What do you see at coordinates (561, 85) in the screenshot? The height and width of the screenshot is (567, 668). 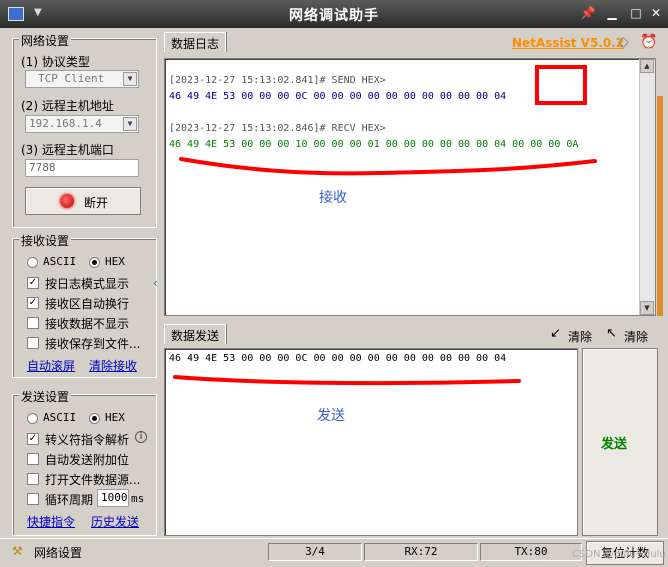 I see `annotation-rectangle` at bounding box center [561, 85].